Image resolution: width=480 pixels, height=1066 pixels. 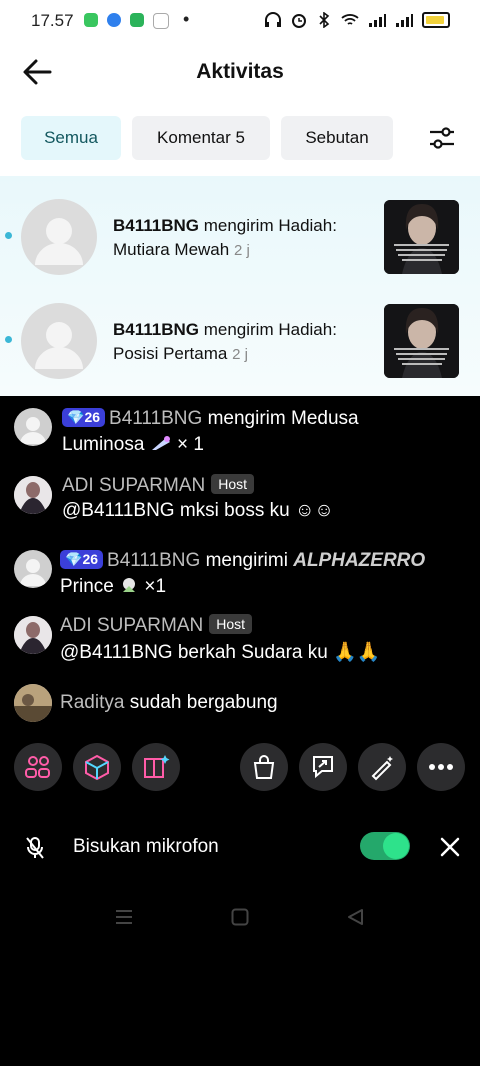 What do you see at coordinates (156, 767) in the screenshot?
I see `gallery-button` at bounding box center [156, 767].